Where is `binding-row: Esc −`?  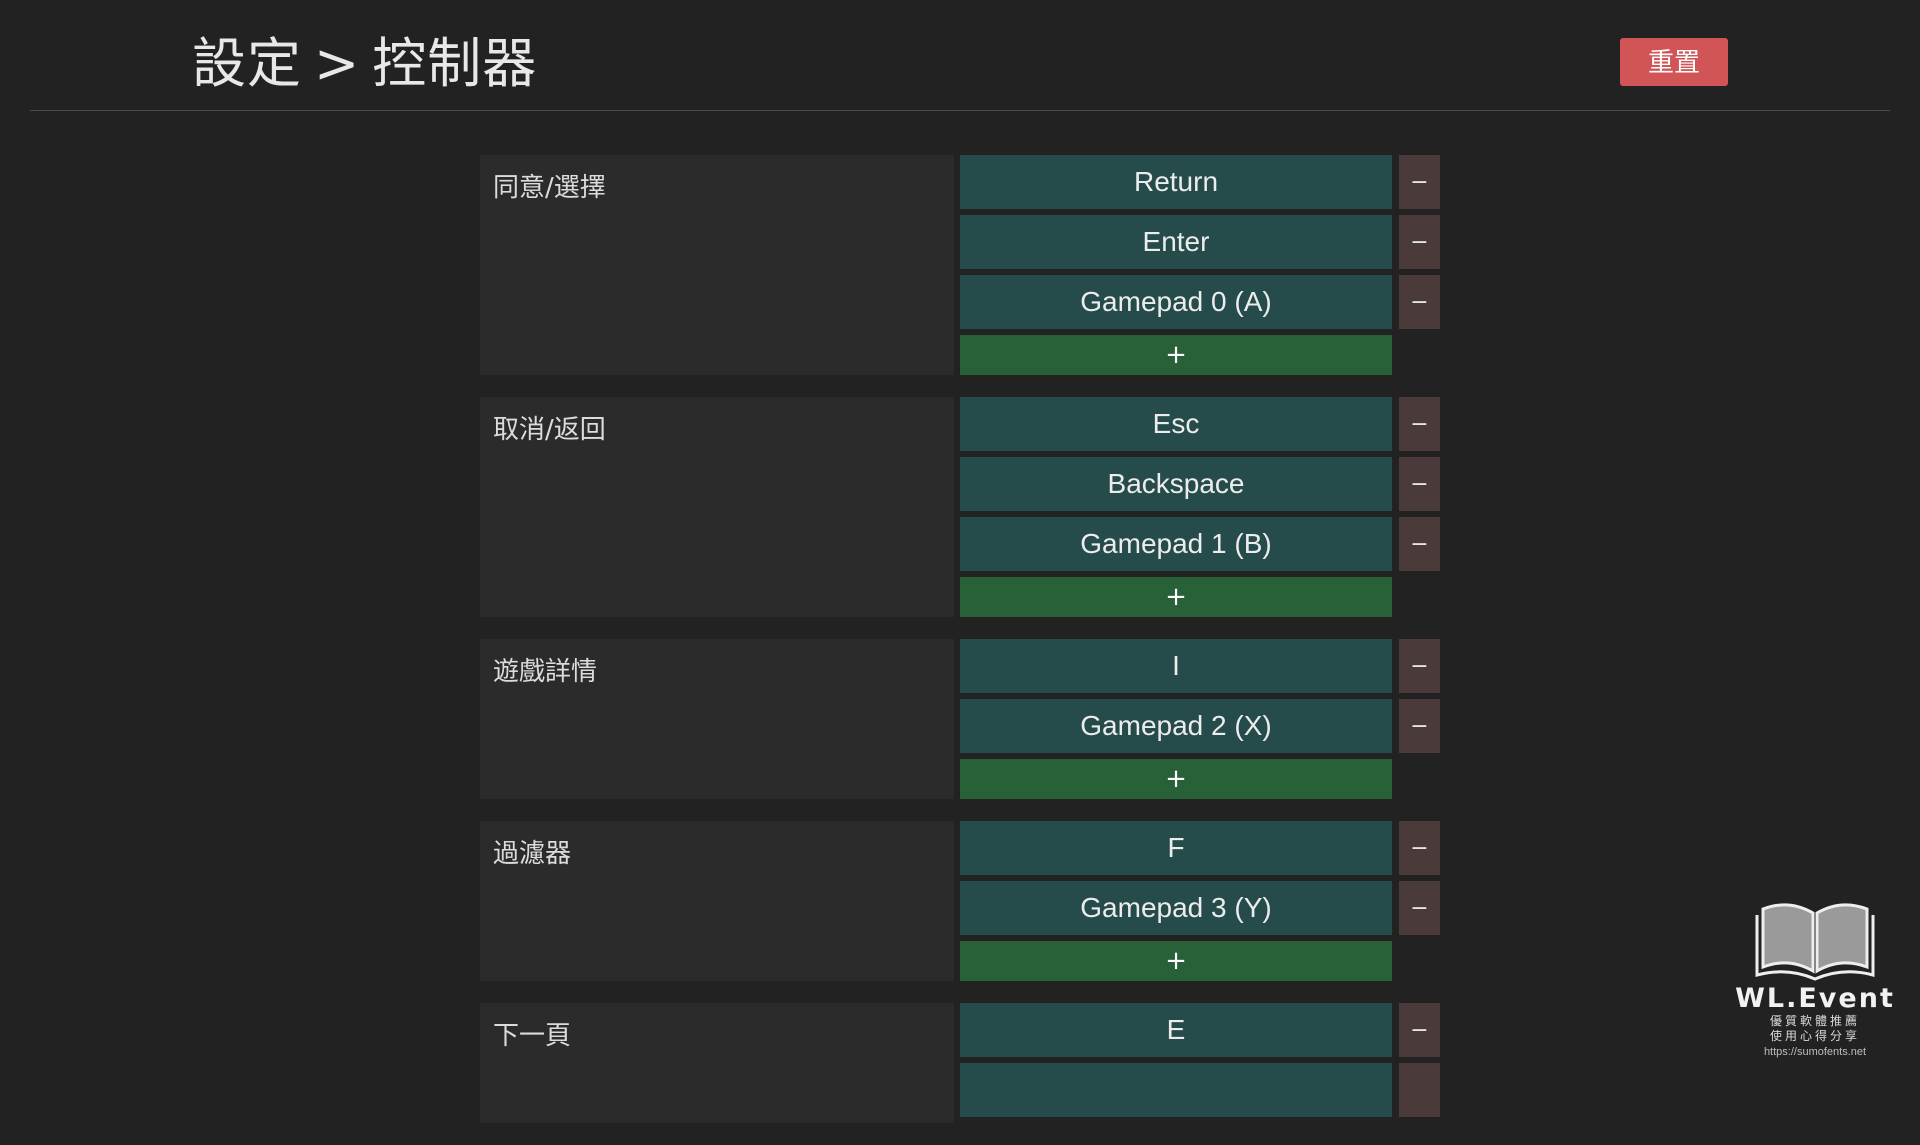
binding-row: Esc − is located at coordinates (1200, 424).